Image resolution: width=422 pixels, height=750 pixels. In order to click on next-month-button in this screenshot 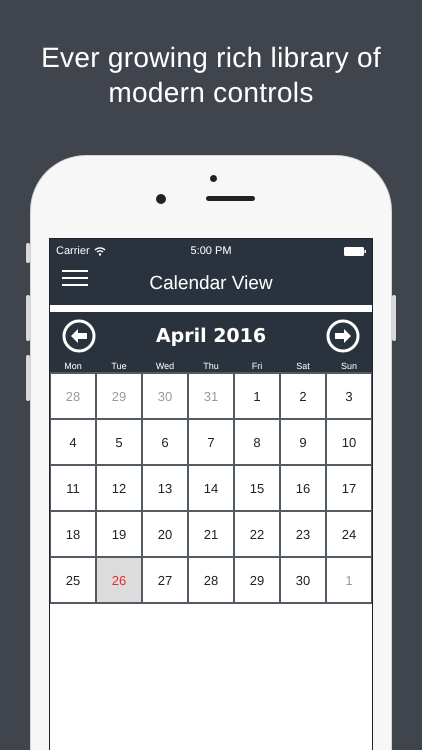, I will do `click(343, 336)`.